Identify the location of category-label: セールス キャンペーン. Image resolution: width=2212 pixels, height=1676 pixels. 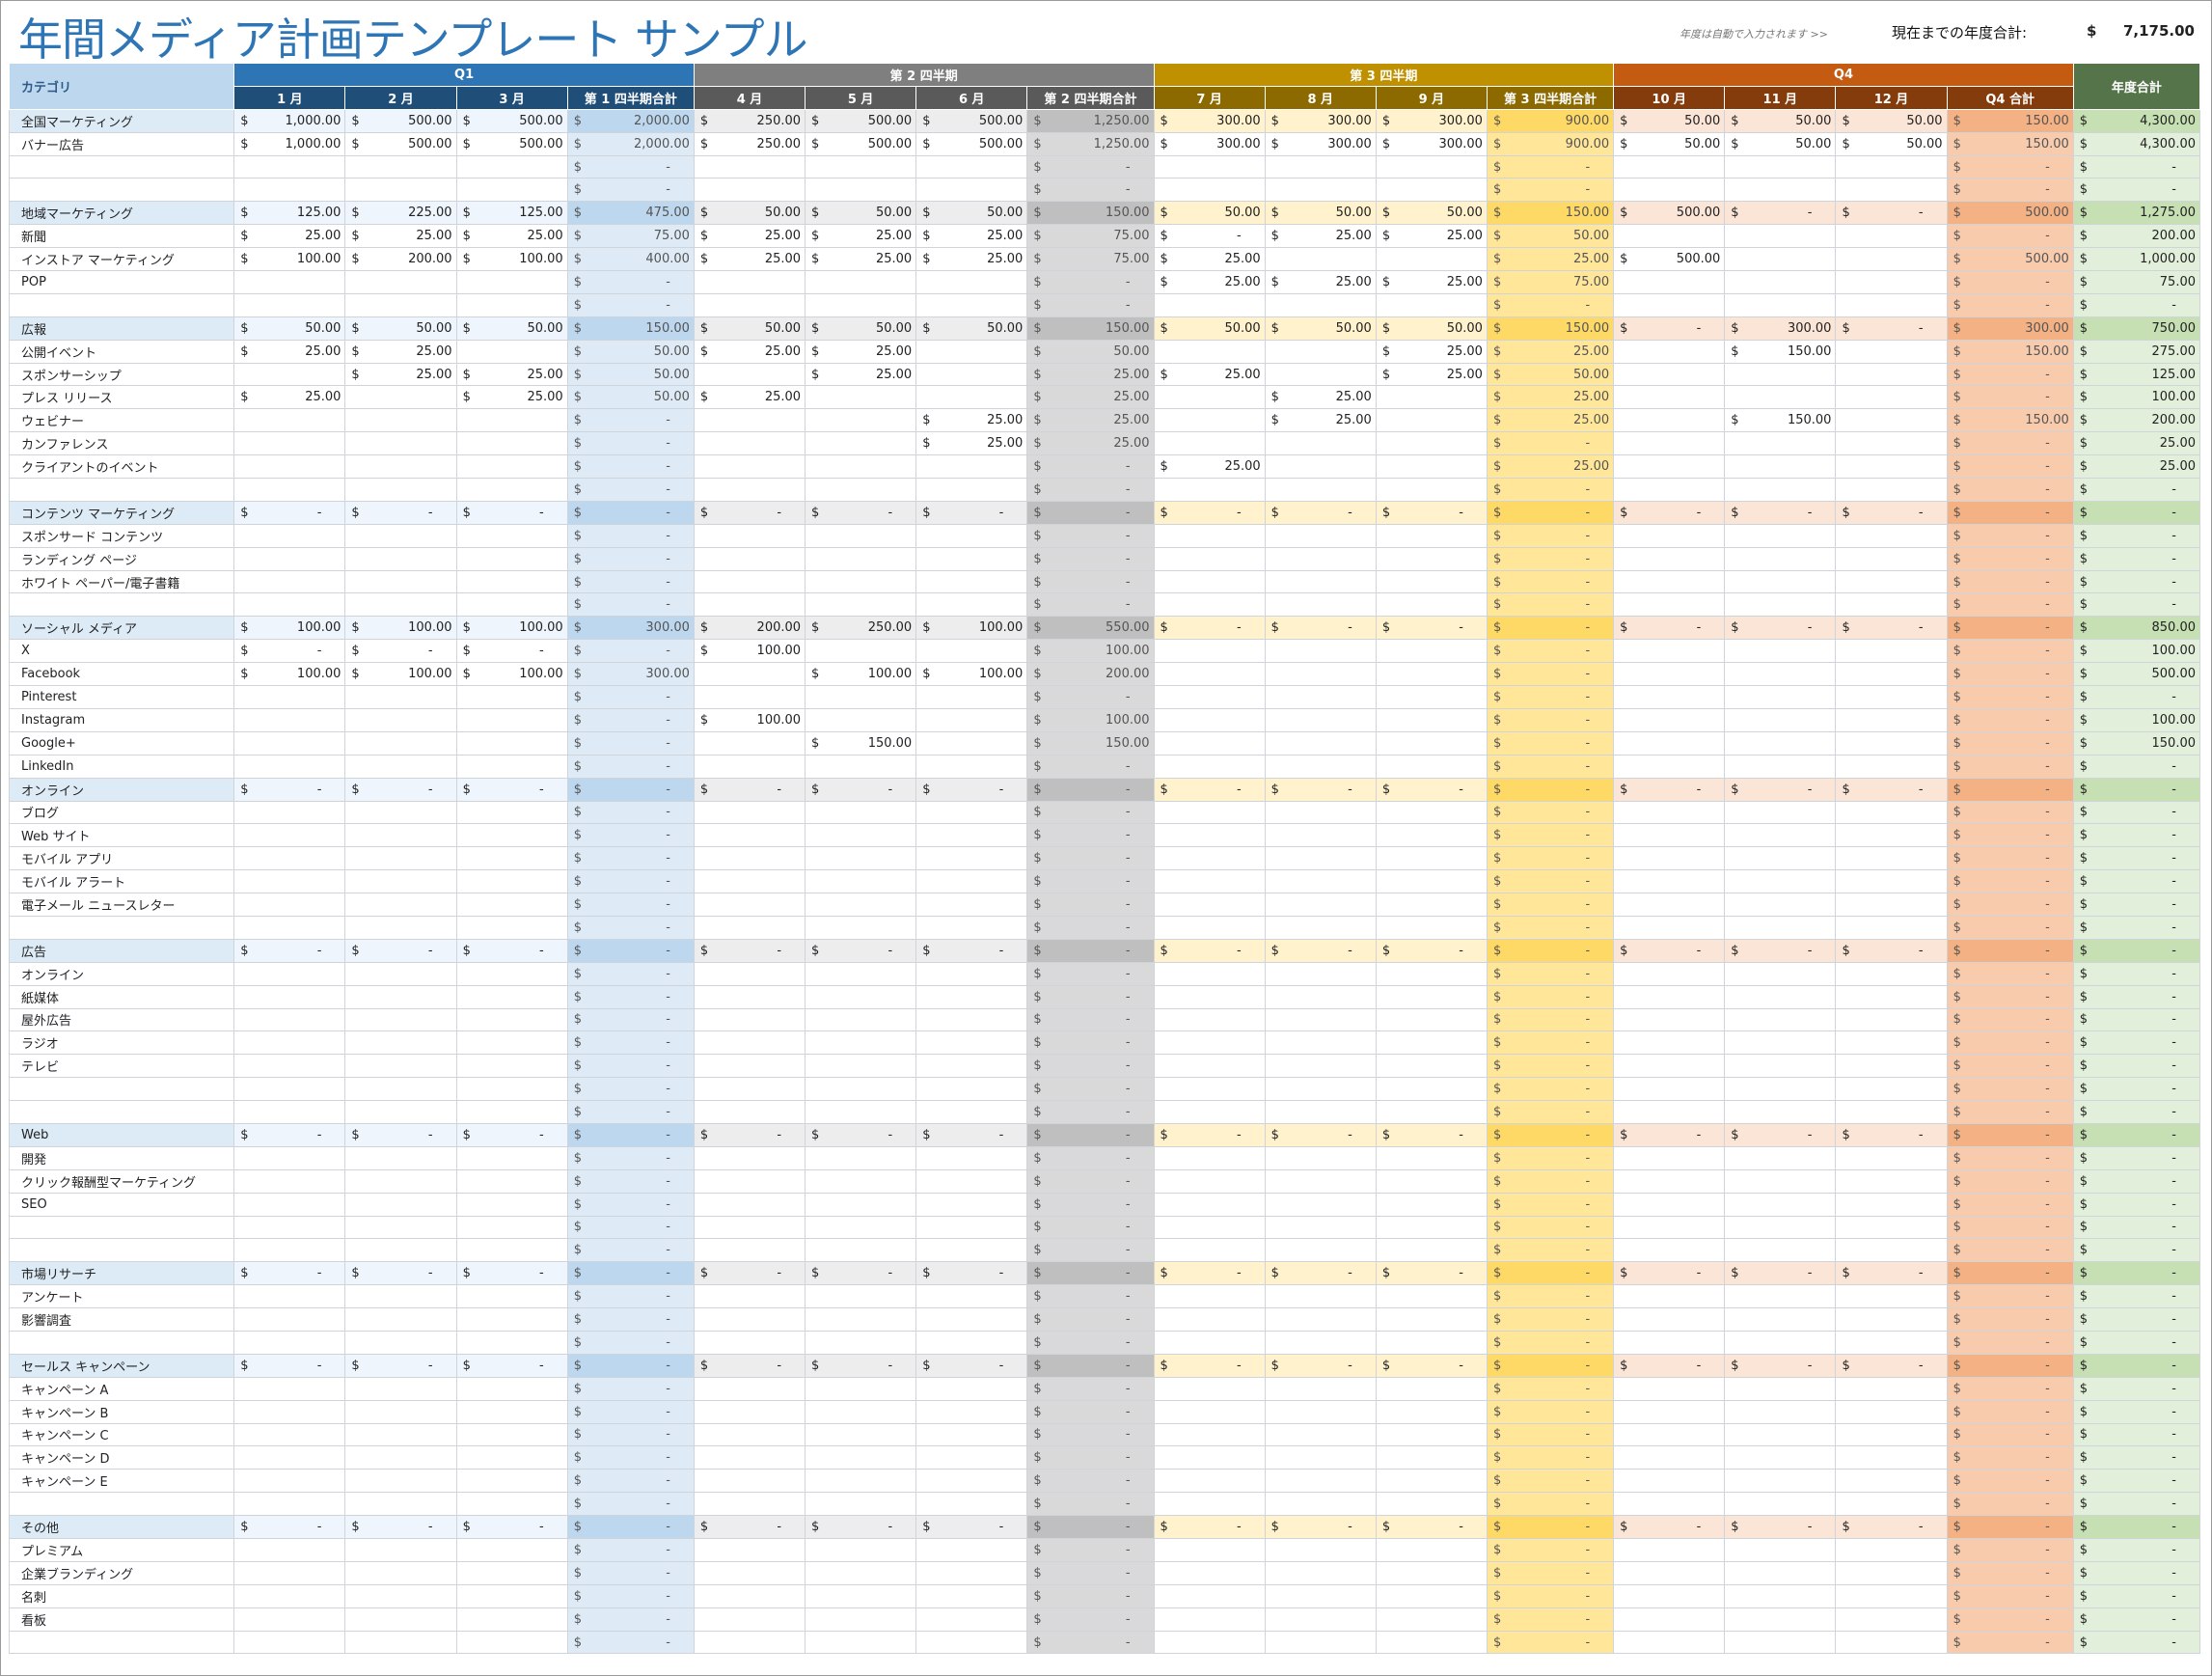
(121, 1365).